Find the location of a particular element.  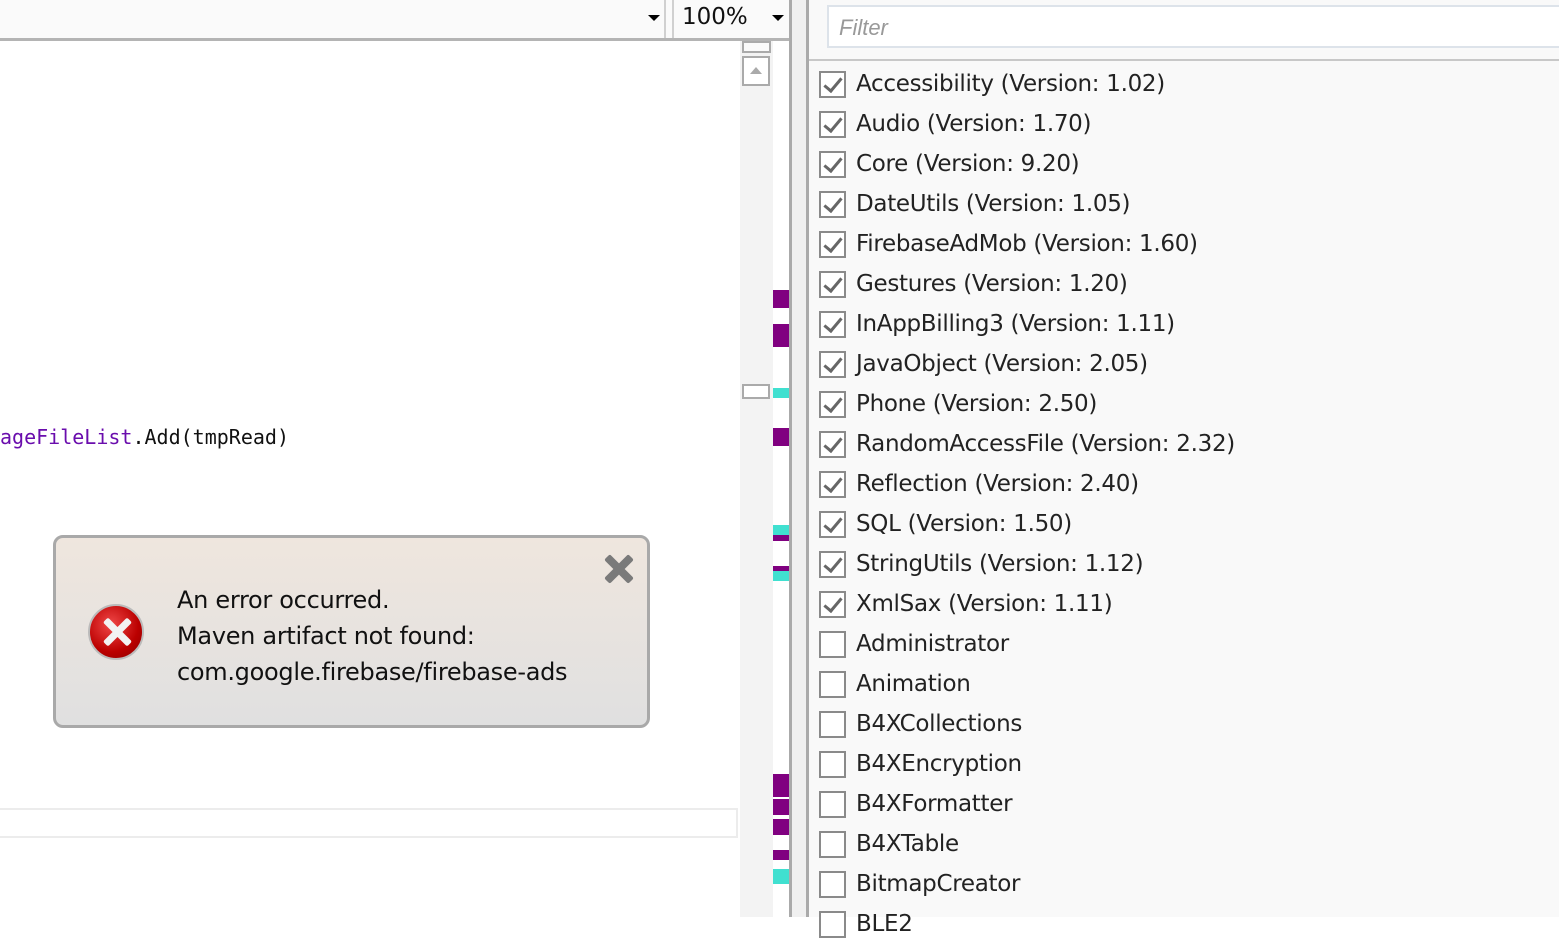

library-item: Gestures (Version: 1.20) is located at coordinates (1189, 284).